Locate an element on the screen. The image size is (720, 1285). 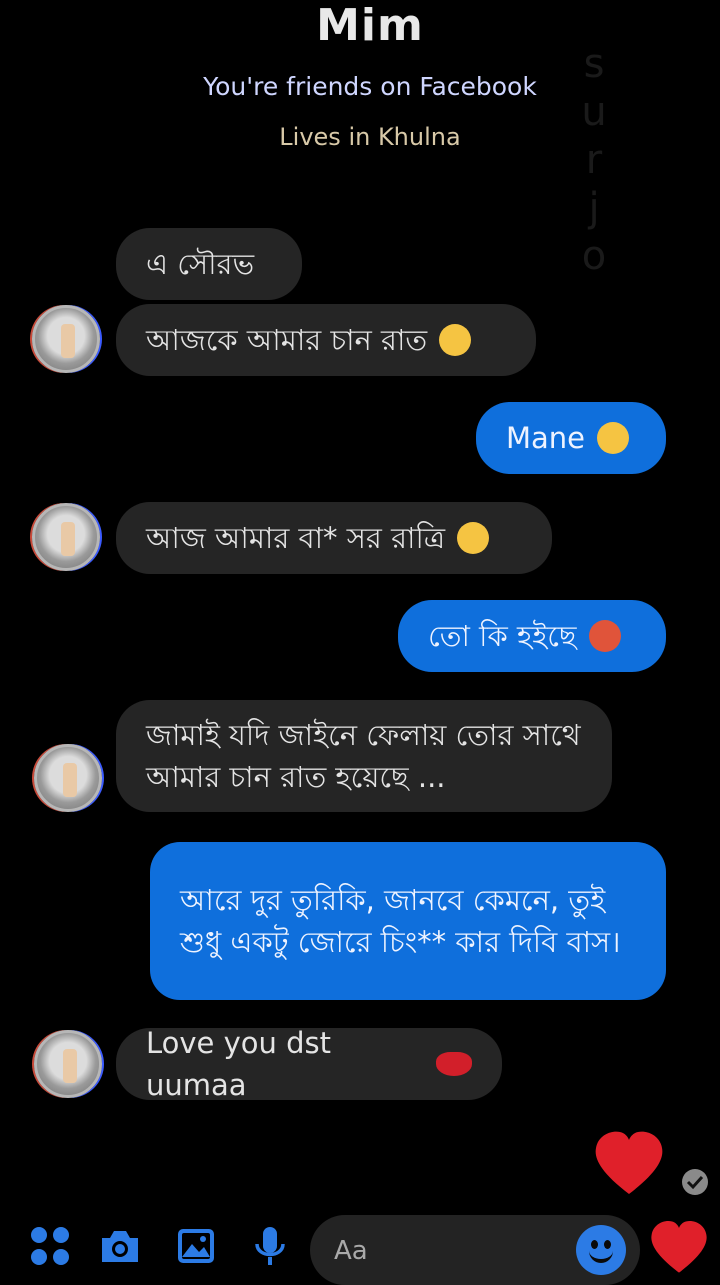
incoming-message: Love you dst uumaa is located at coordinates (309, 1064).